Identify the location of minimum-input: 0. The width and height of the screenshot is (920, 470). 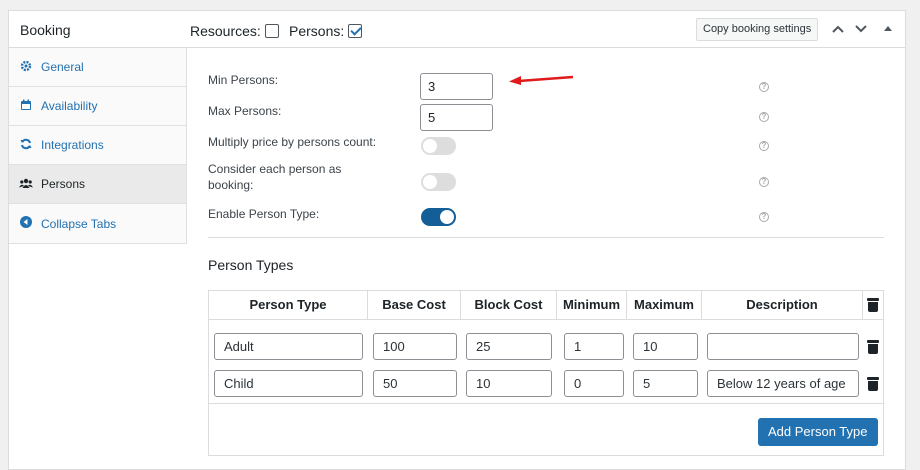
(594, 383).